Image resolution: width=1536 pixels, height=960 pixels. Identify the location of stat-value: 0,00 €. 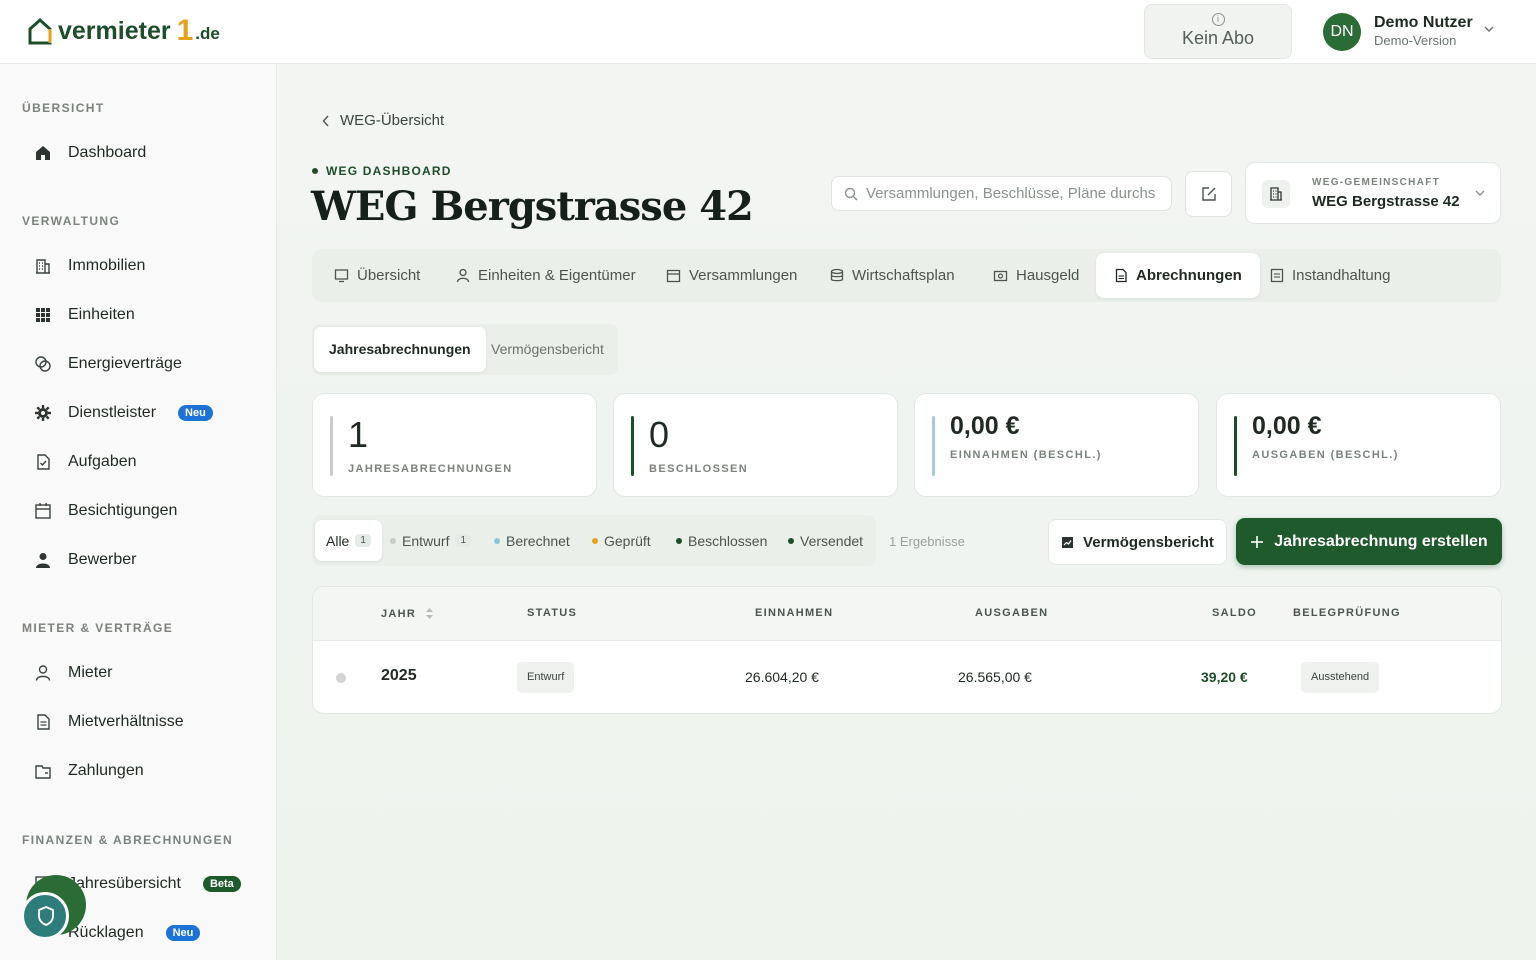
(985, 426).